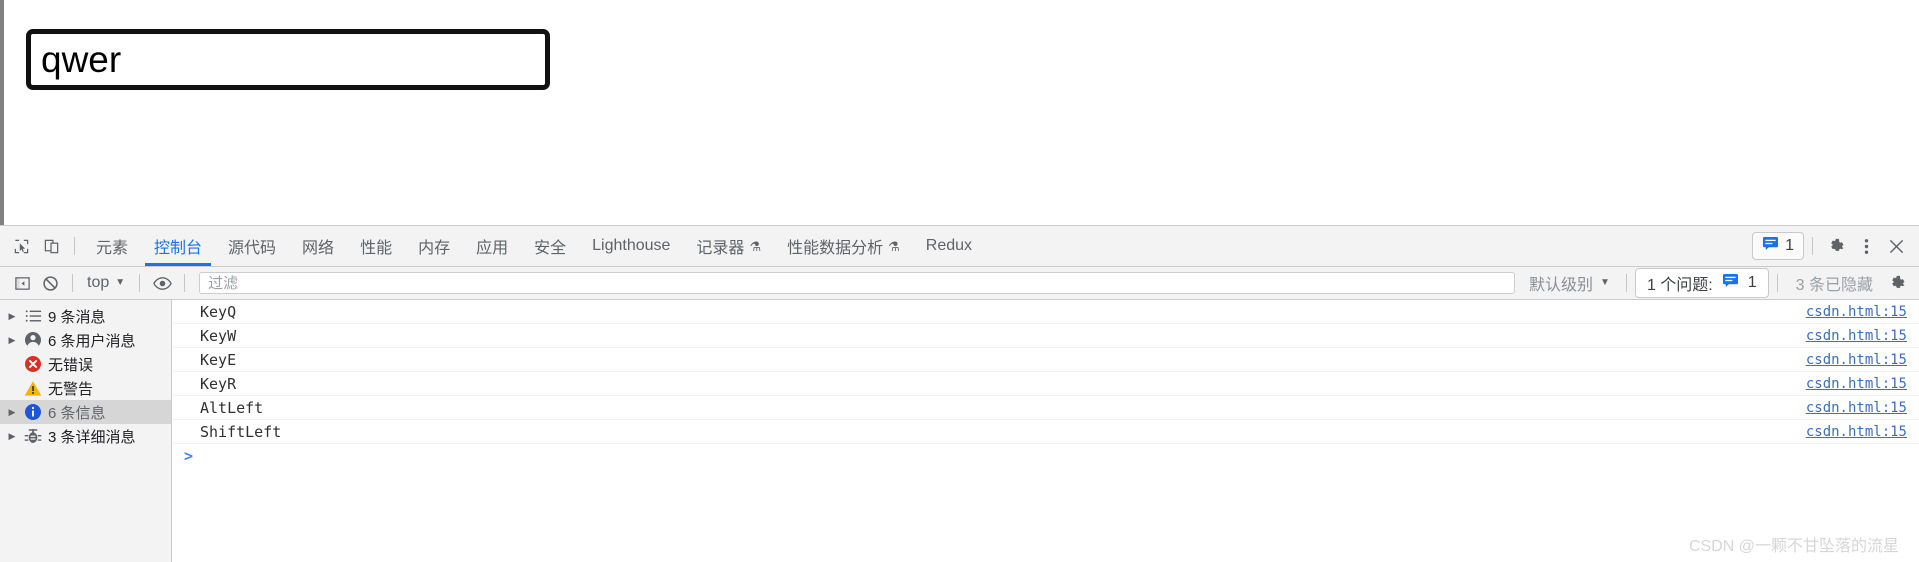  I want to click on tab-sources: 源代码, so click(252, 246).